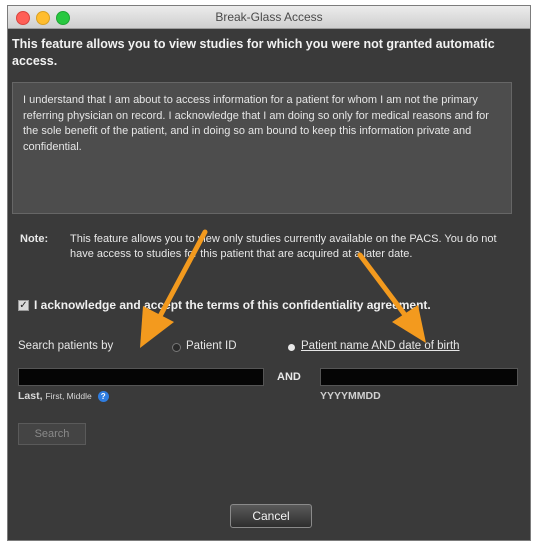 The height and width of the screenshot is (544, 535). I want to click on patient-name-input, so click(141, 377).